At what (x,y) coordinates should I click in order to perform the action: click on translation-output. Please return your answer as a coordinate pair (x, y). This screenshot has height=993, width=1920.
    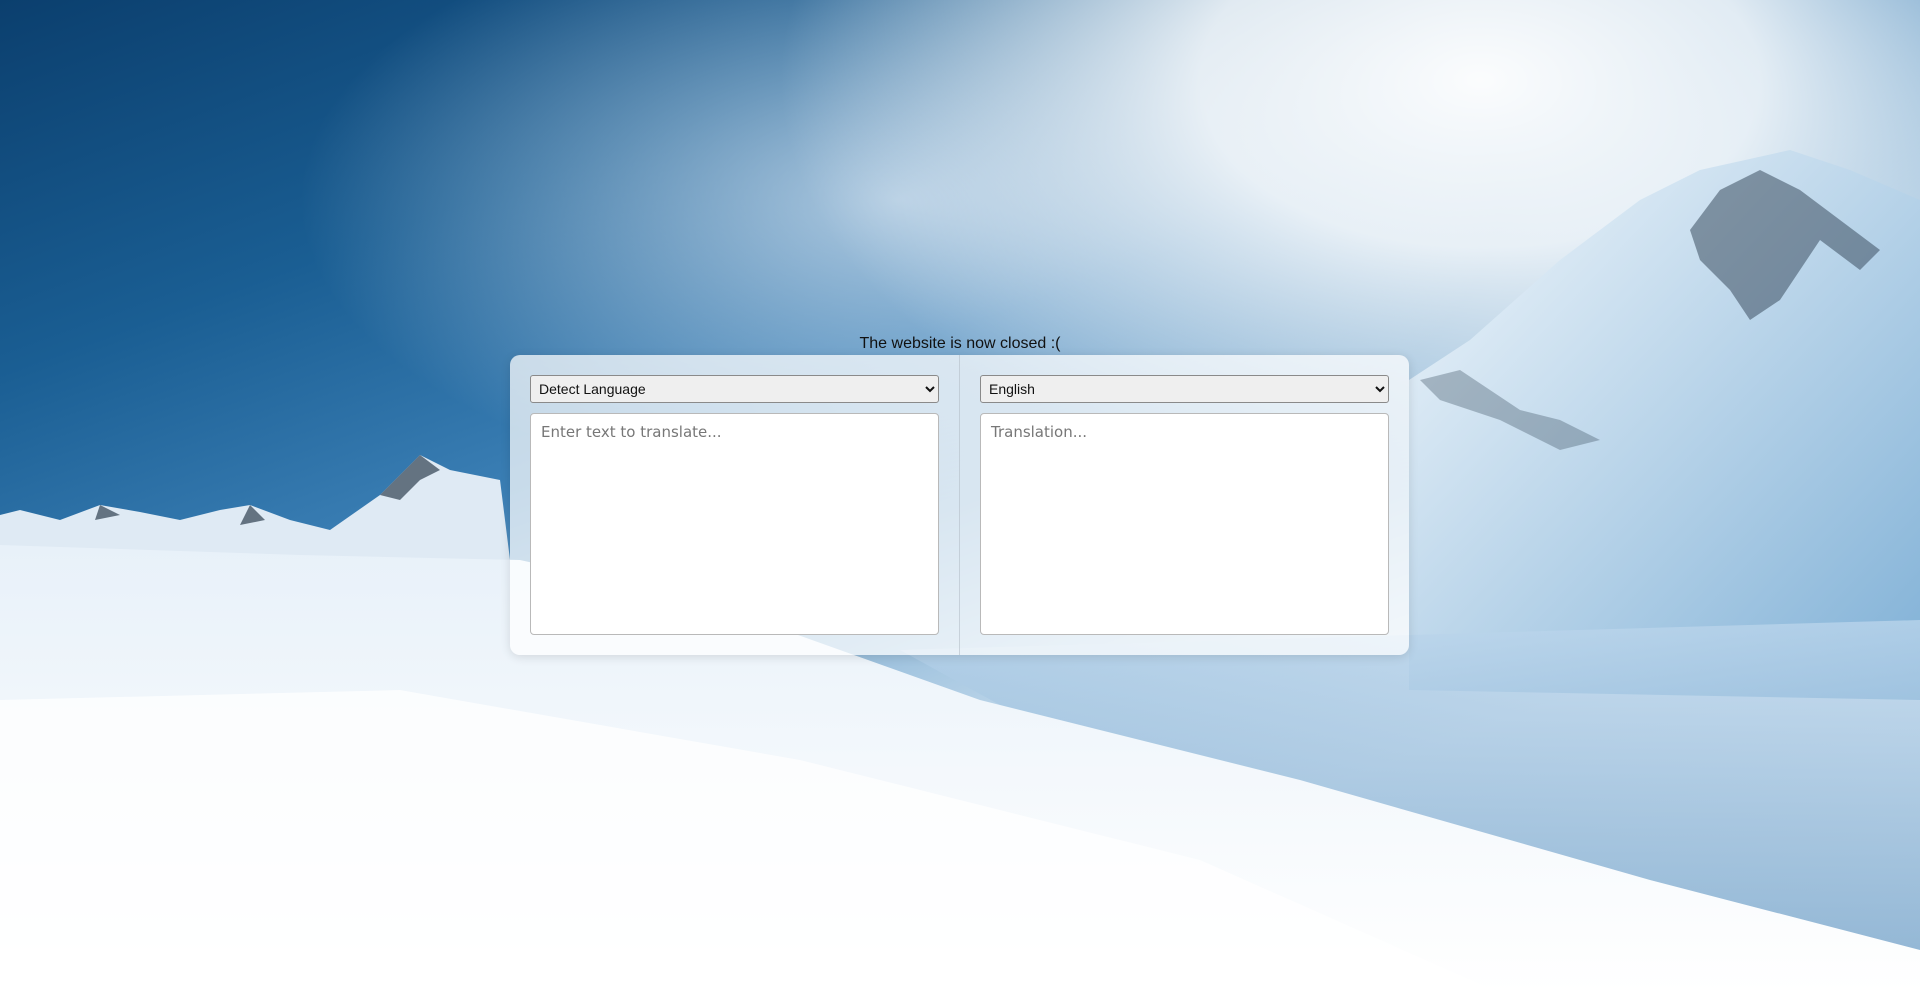
    Looking at the image, I should click on (1184, 524).